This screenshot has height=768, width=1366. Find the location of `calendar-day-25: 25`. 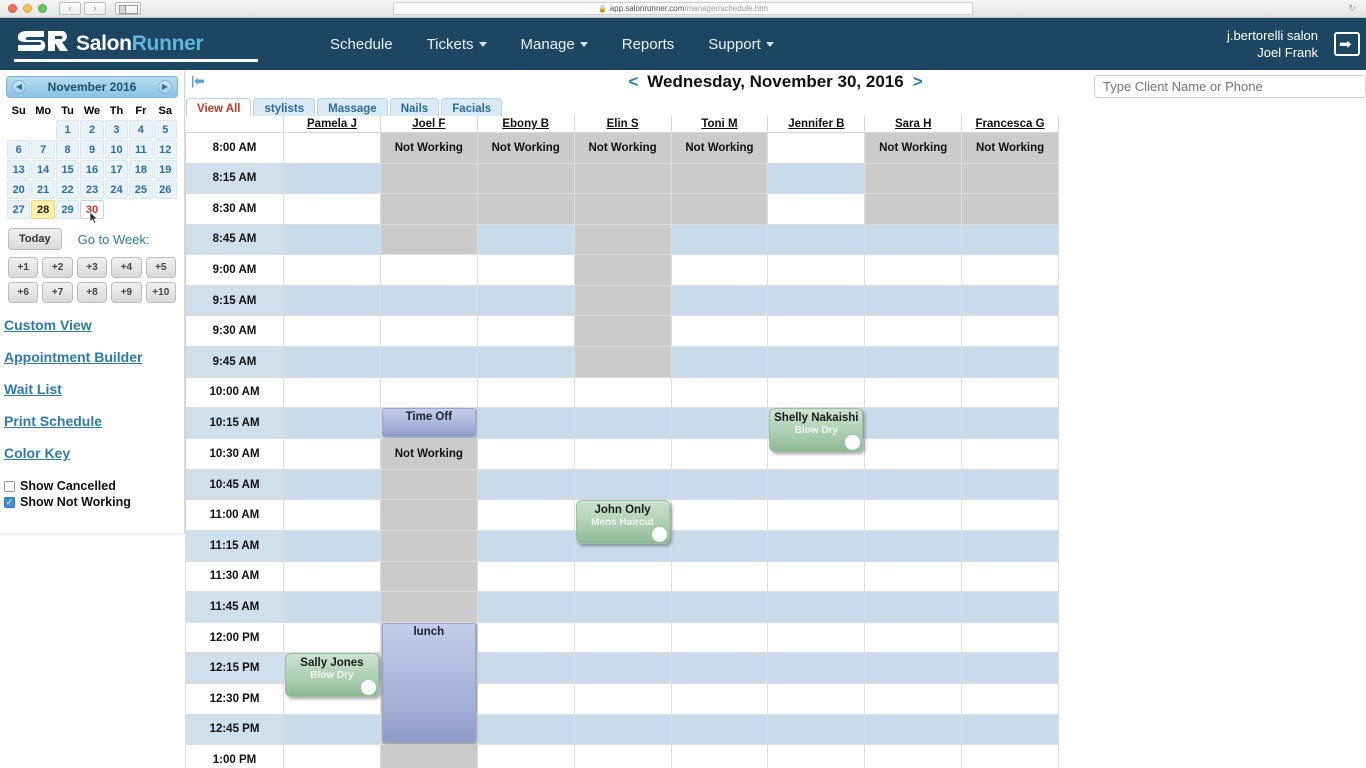

calendar-day-25: 25 is located at coordinates (141, 189).